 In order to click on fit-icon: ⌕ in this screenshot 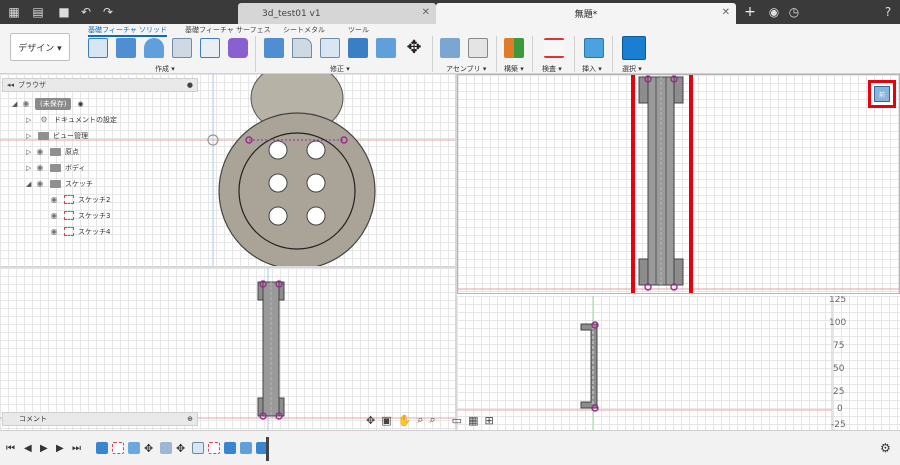, I will do `click(433, 420)`.